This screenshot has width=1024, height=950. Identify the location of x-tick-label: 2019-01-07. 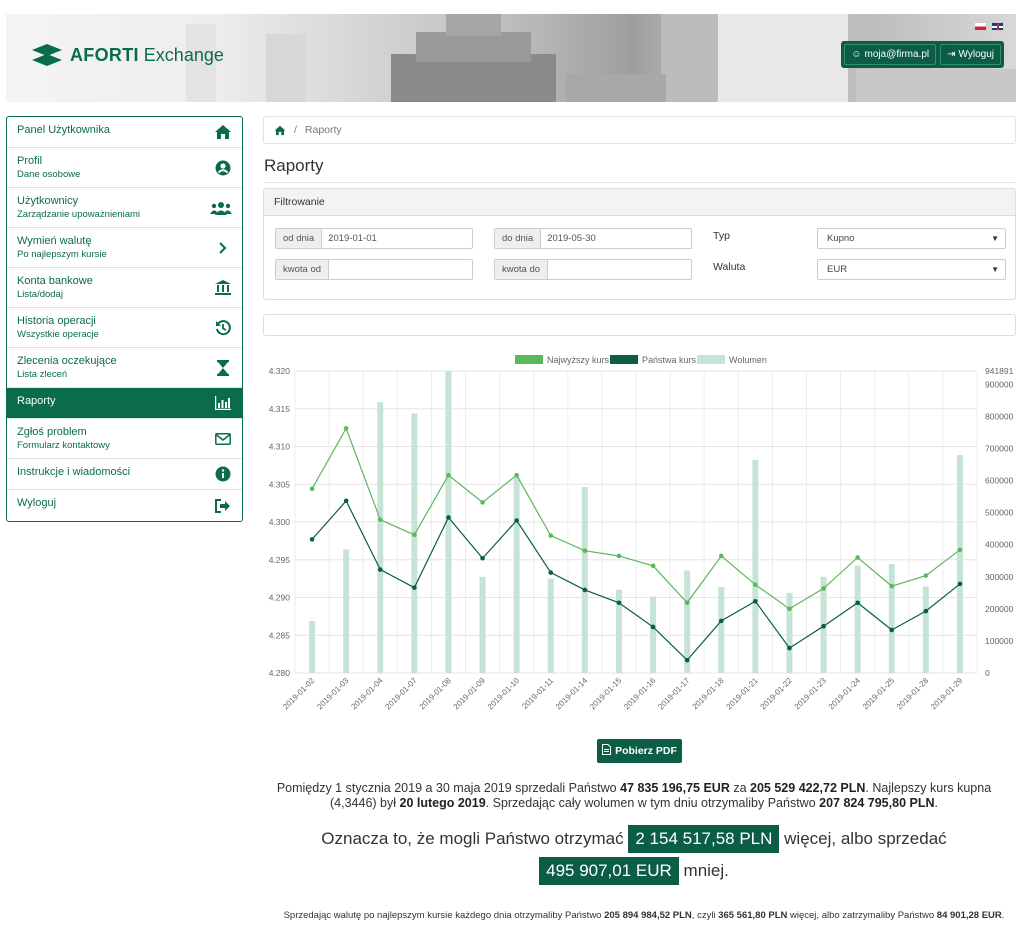
(401, 694).